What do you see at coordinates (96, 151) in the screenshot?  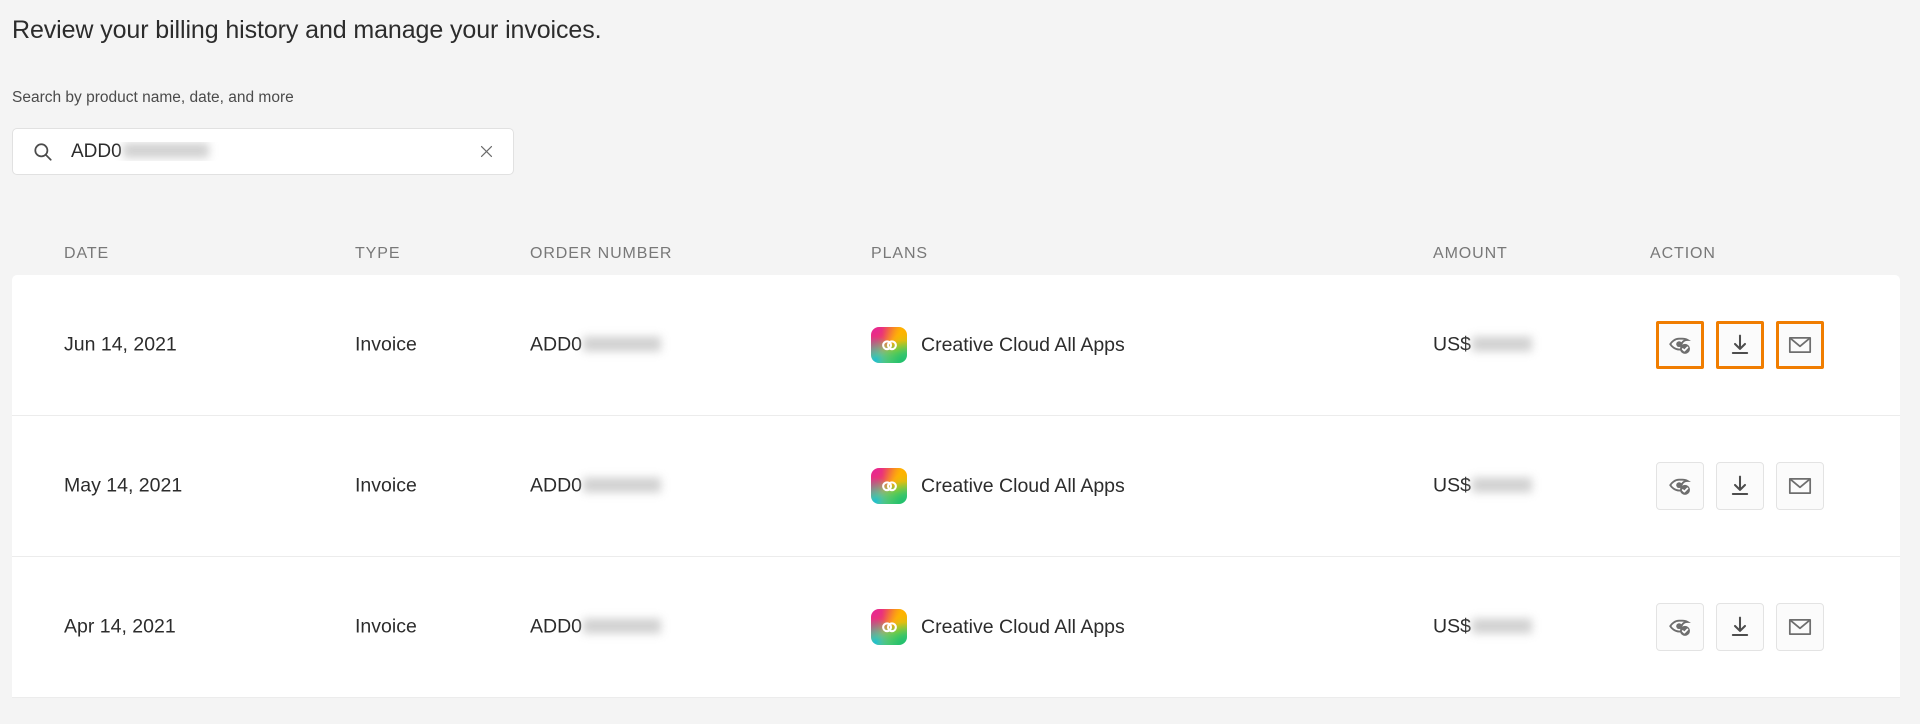 I see `search-input-text: ADD0` at bounding box center [96, 151].